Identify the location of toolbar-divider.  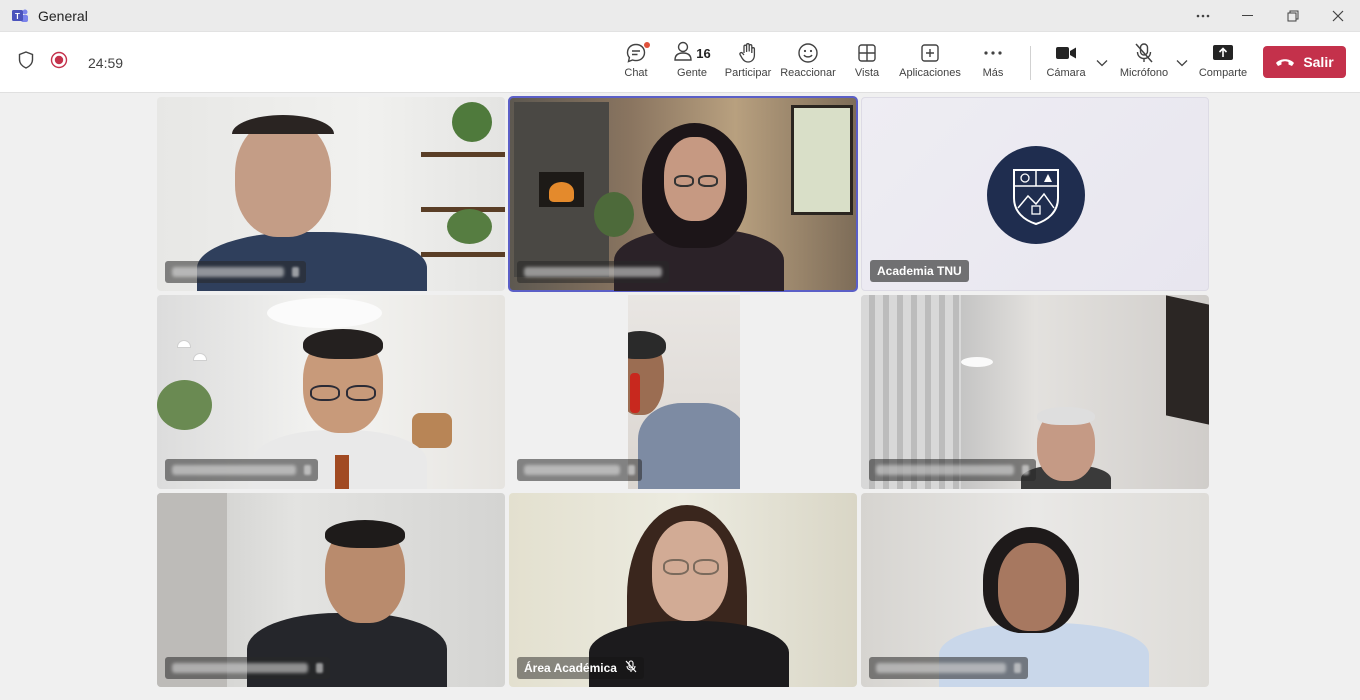
(1030, 63).